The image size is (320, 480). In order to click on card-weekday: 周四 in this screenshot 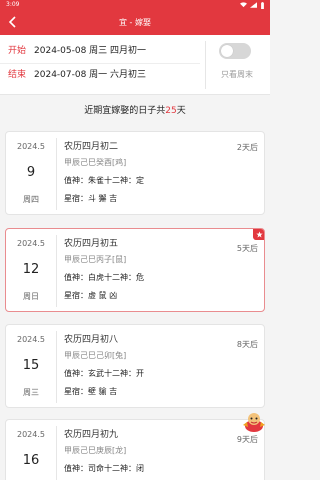, I will do `click(31, 199)`.